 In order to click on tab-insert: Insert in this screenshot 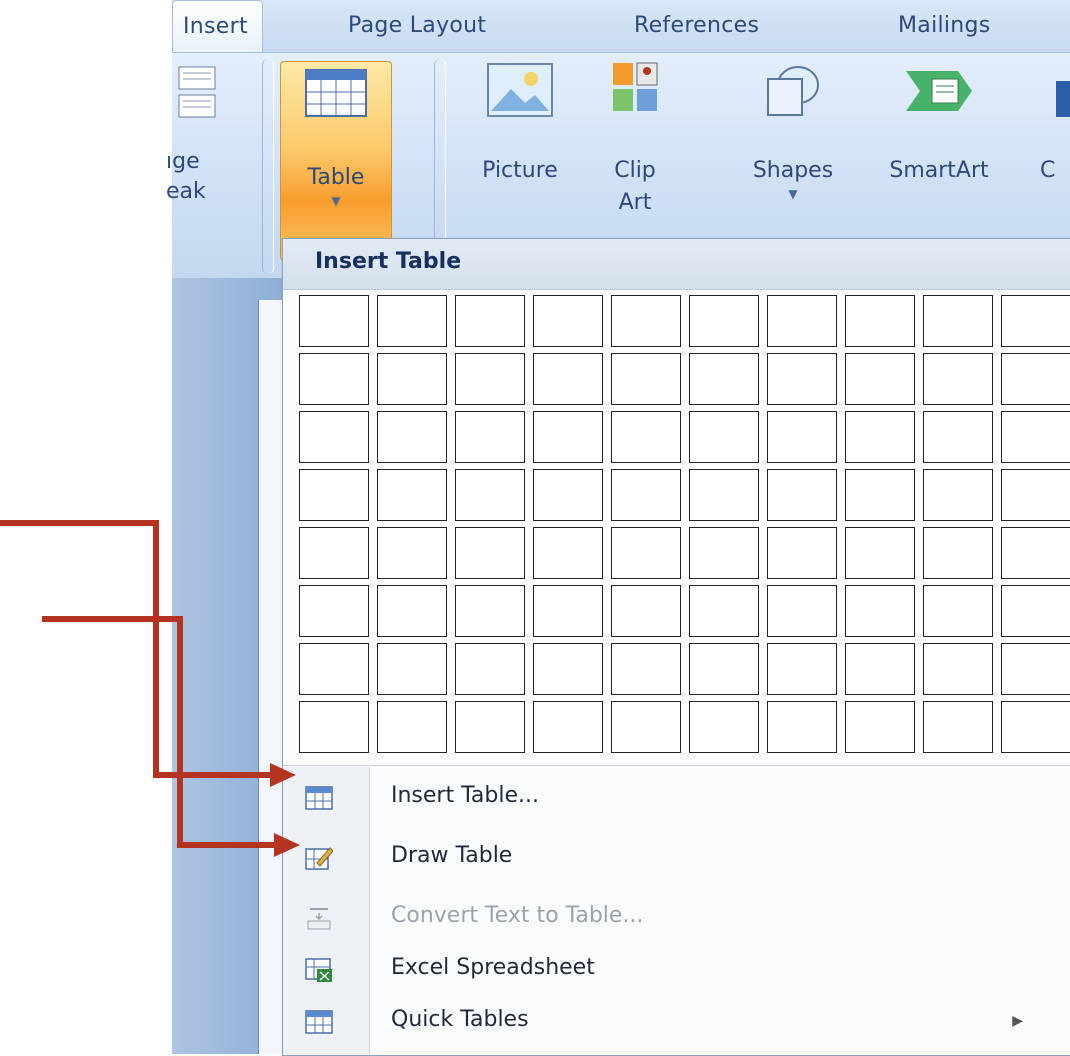, I will do `click(217, 26)`.